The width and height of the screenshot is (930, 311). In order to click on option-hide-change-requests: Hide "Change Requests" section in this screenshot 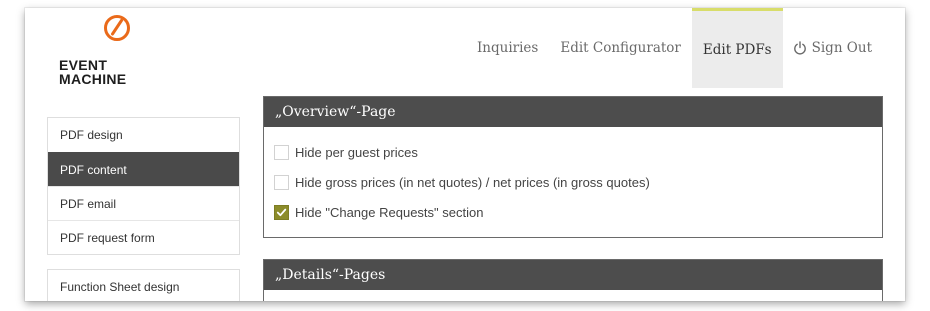, I will do `click(578, 212)`.